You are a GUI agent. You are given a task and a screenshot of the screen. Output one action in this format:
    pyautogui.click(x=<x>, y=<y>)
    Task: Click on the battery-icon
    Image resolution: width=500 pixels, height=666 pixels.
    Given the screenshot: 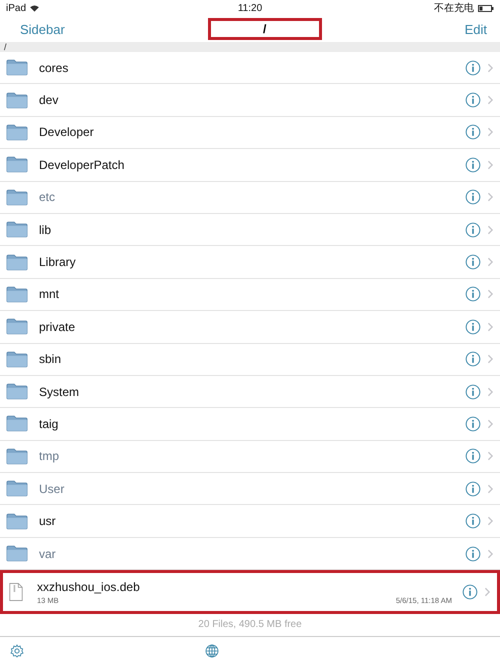 What is the action you would take?
    pyautogui.click(x=486, y=8)
    